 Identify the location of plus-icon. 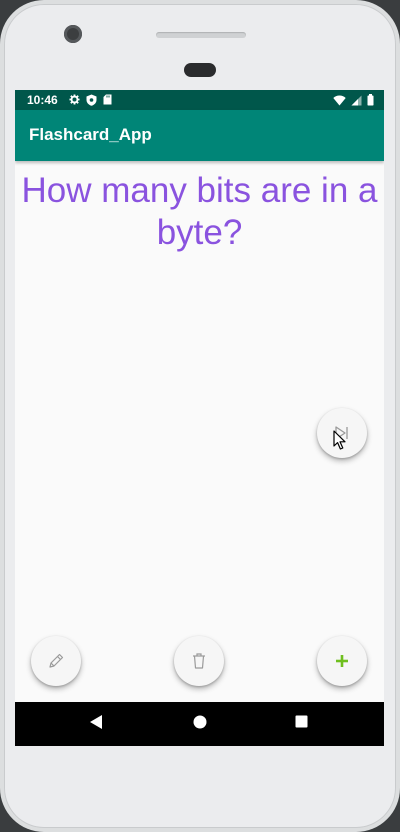
(342, 661).